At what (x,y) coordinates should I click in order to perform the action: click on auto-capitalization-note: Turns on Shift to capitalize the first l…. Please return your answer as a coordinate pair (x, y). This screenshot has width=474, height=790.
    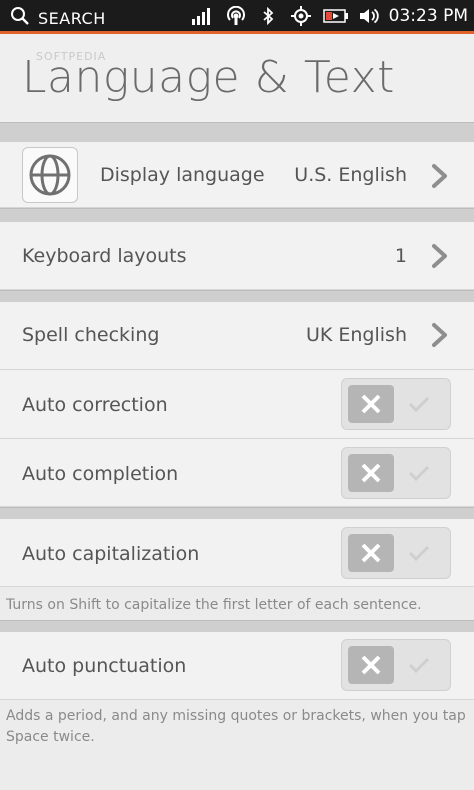
    Looking at the image, I should click on (214, 605).